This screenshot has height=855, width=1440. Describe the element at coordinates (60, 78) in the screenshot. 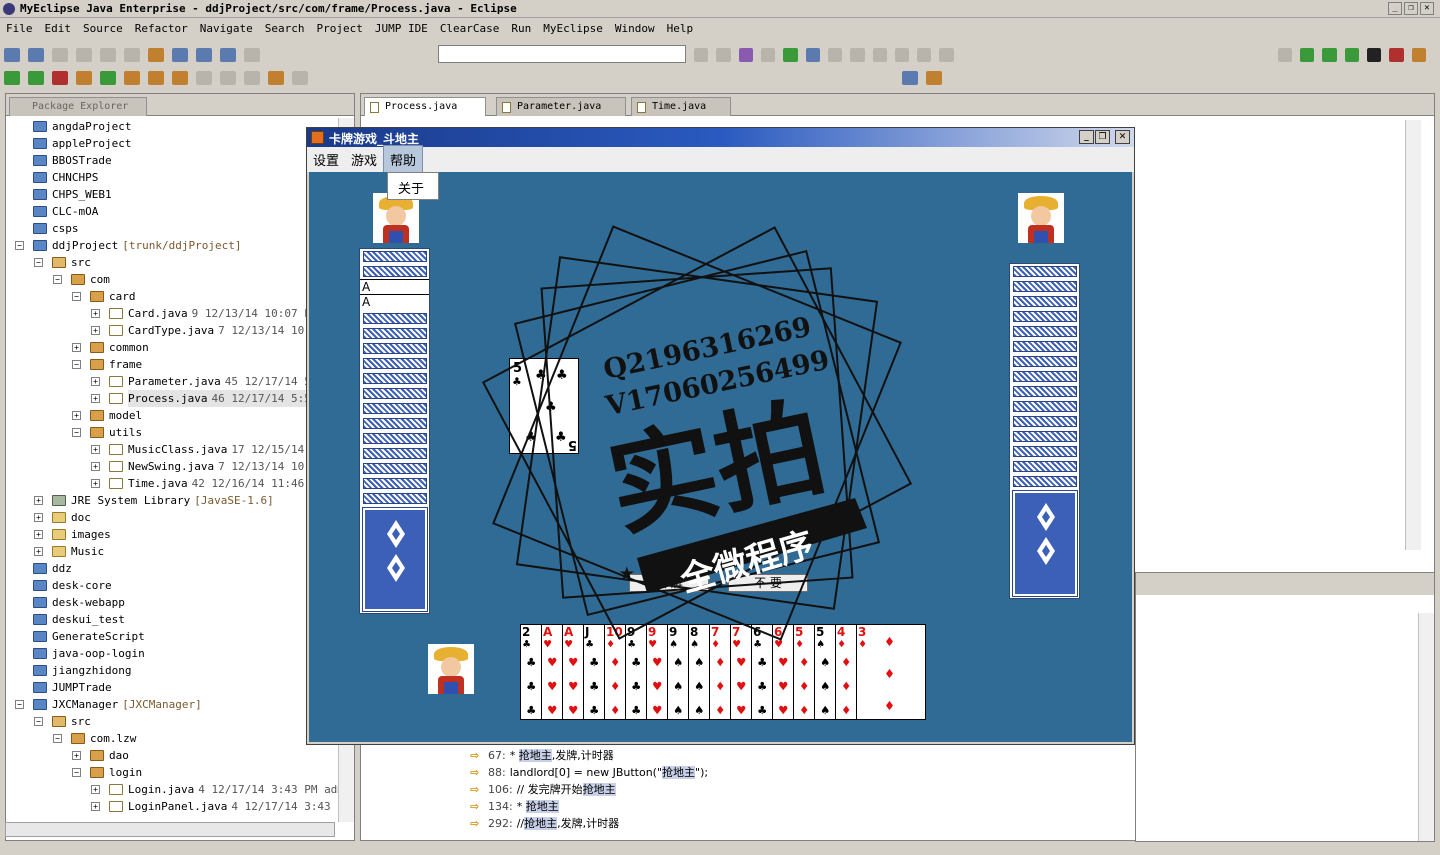

I see `external-tools-icon` at that location.